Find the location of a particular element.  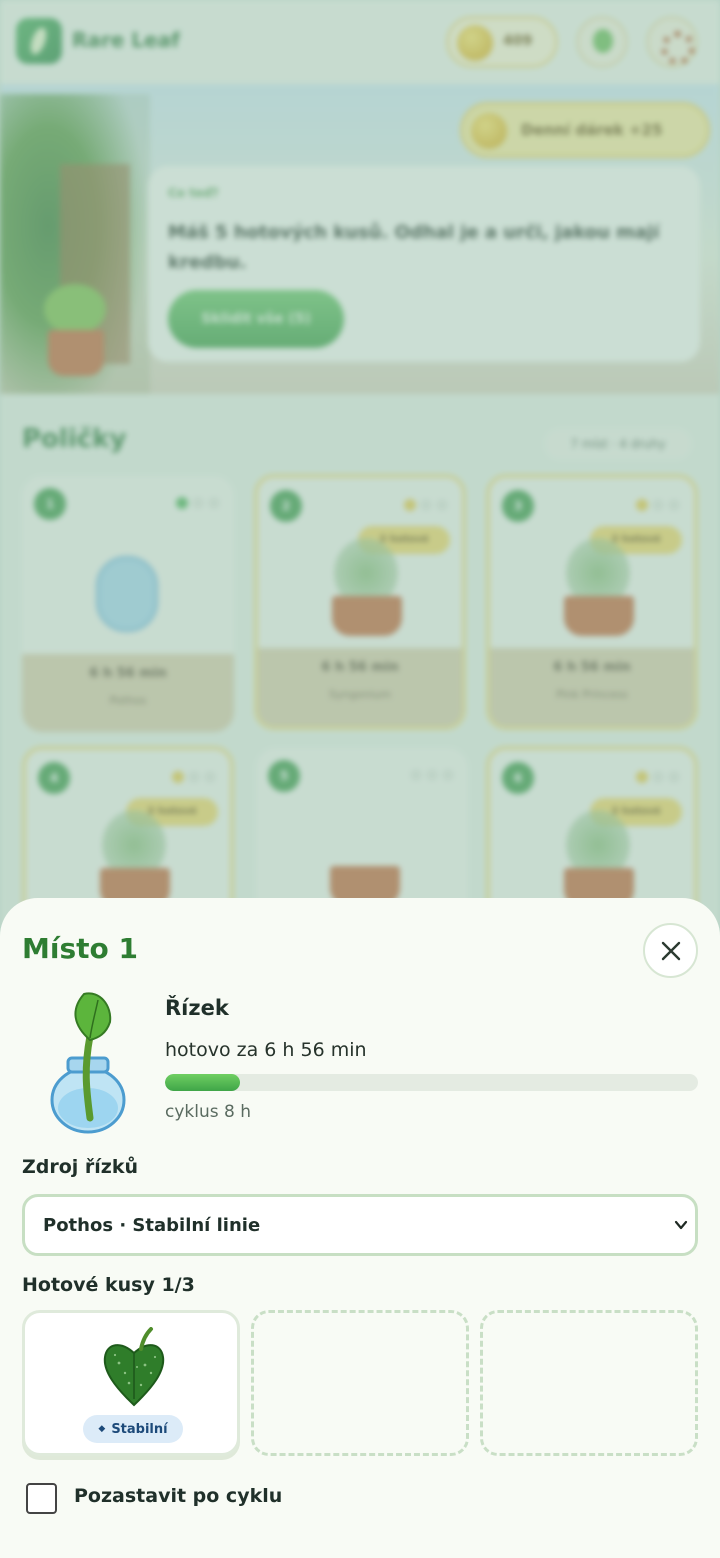

close-button is located at coordinates (670, 950).